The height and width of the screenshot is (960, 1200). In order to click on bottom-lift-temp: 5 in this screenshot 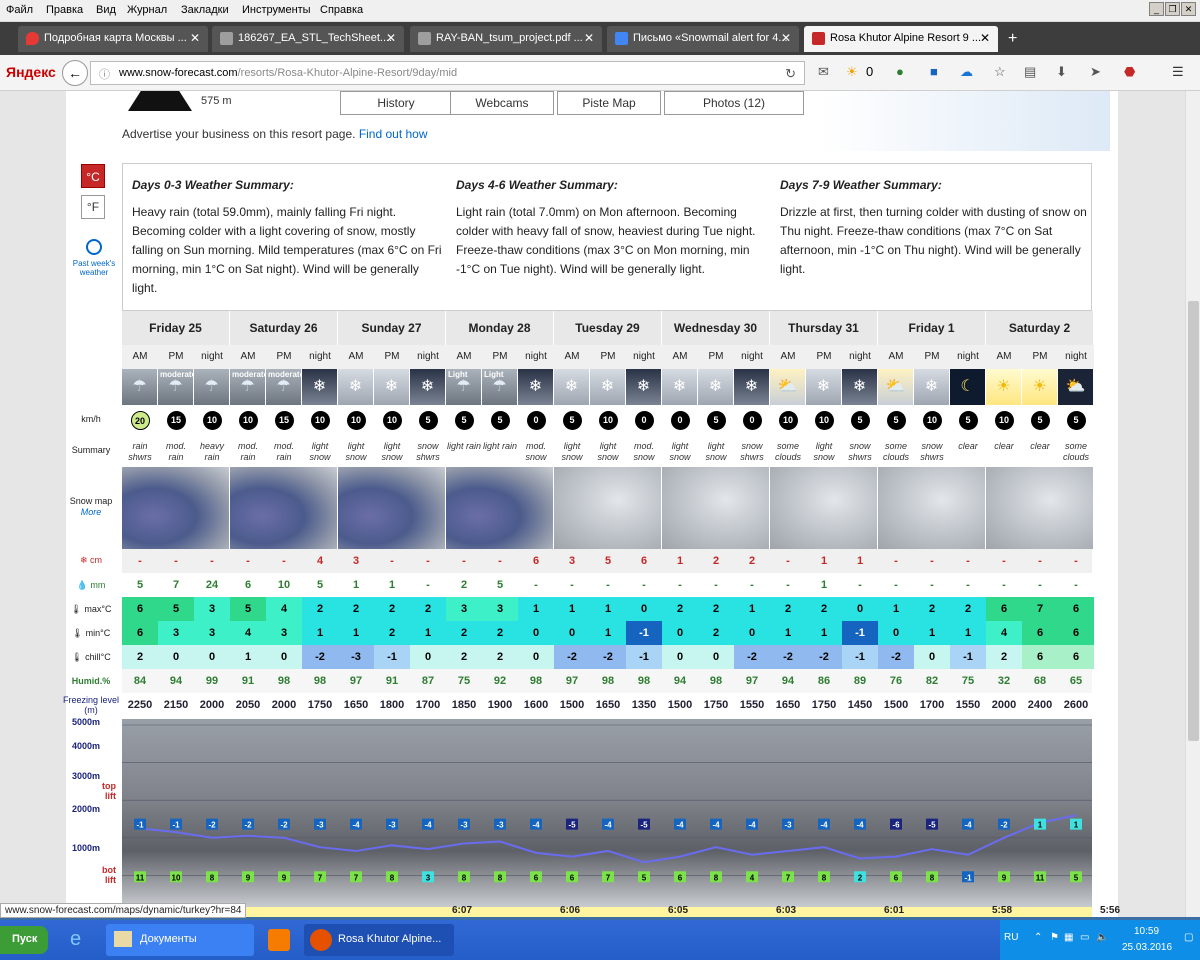, I will do `click(644, 877)`.